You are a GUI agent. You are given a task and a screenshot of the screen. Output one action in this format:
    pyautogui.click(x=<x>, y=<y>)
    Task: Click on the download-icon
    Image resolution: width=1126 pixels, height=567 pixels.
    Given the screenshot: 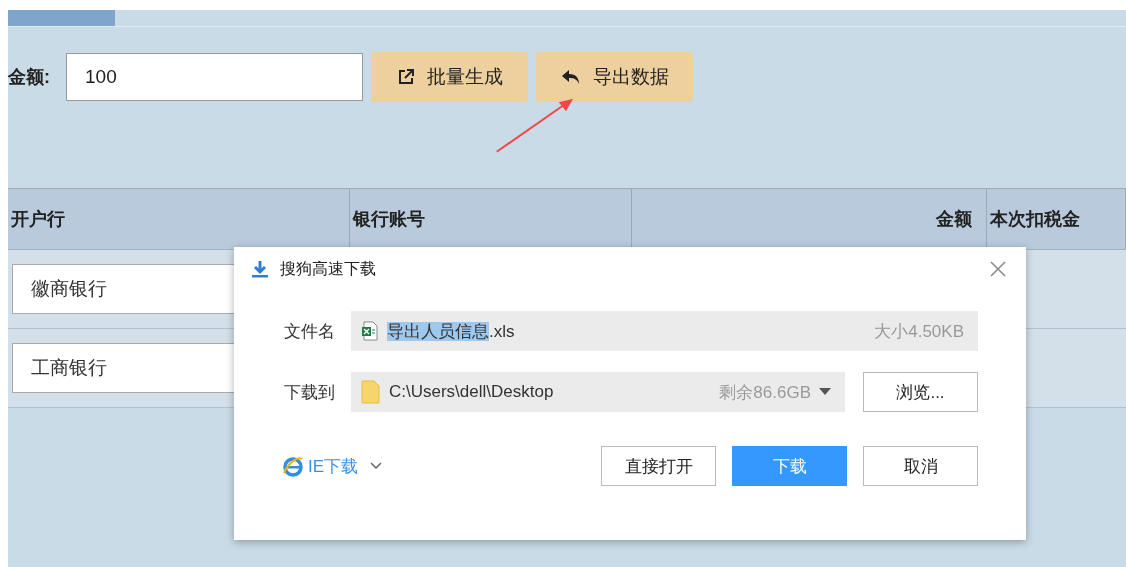 What is the action you would take?
    pyautogui.click(x=260, y=269)
    